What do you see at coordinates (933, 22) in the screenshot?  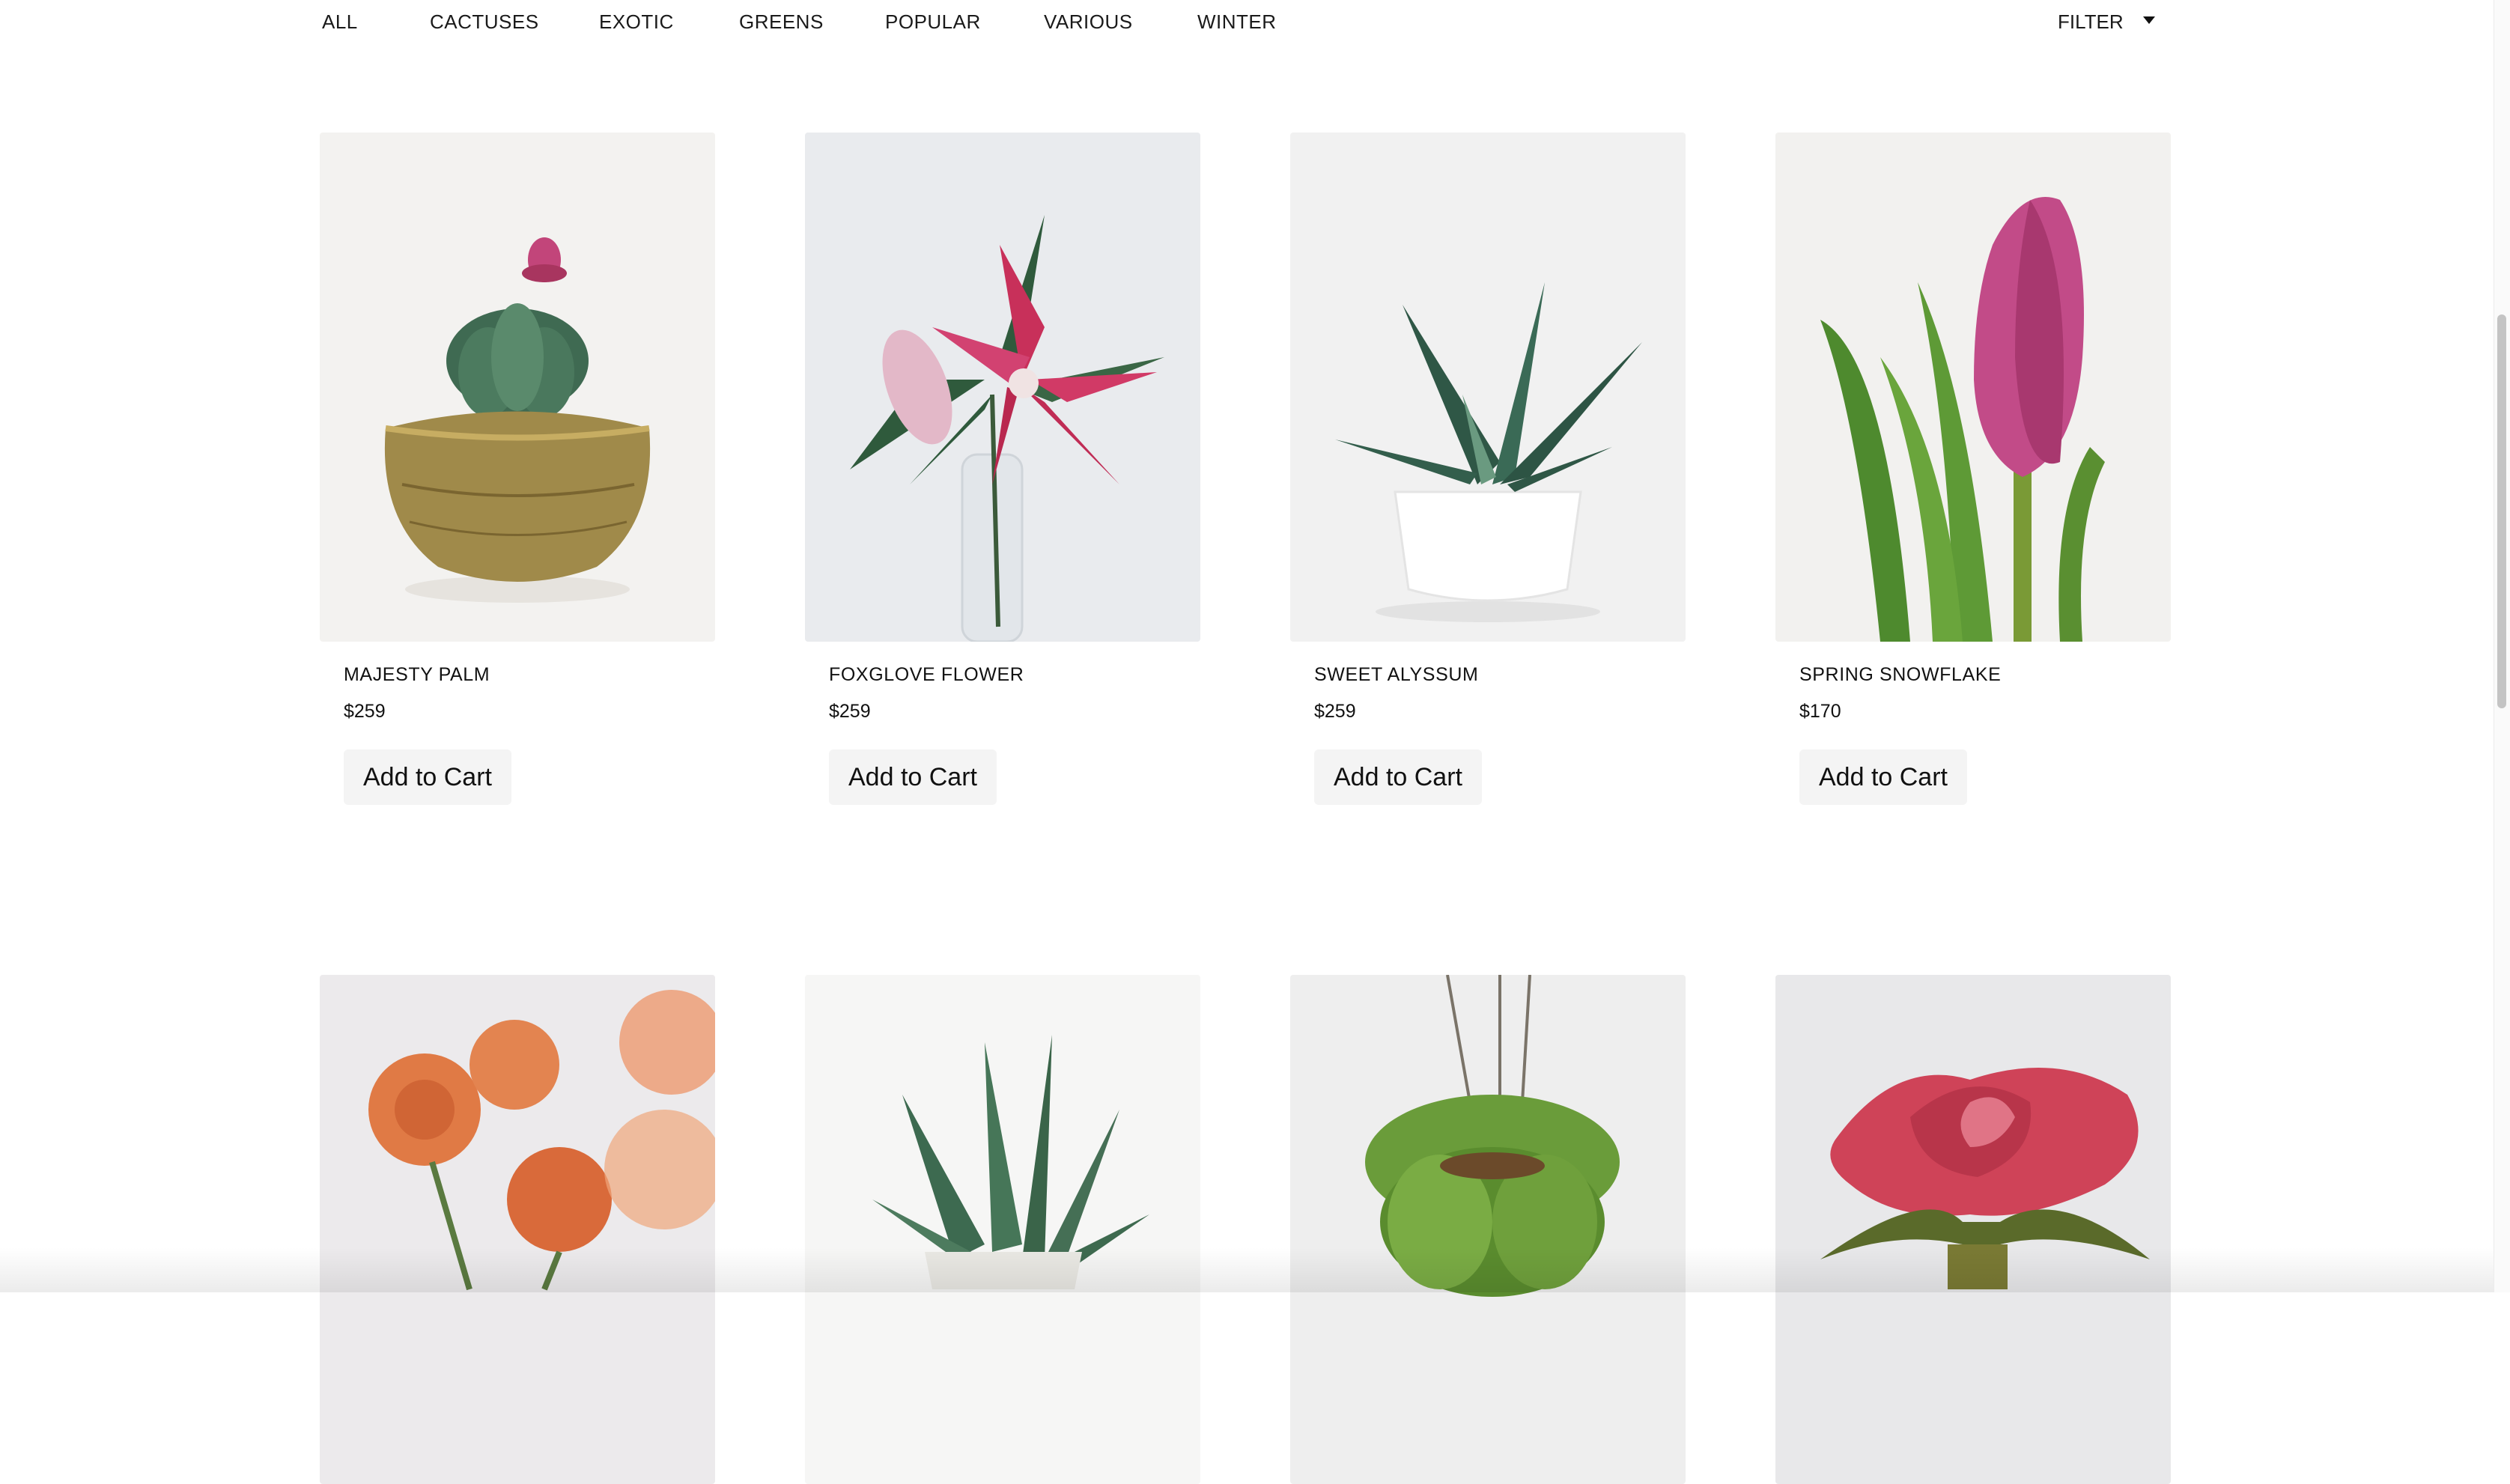 I see `nav-tab-popular: POPULAR` at bounding box center [933, 22].